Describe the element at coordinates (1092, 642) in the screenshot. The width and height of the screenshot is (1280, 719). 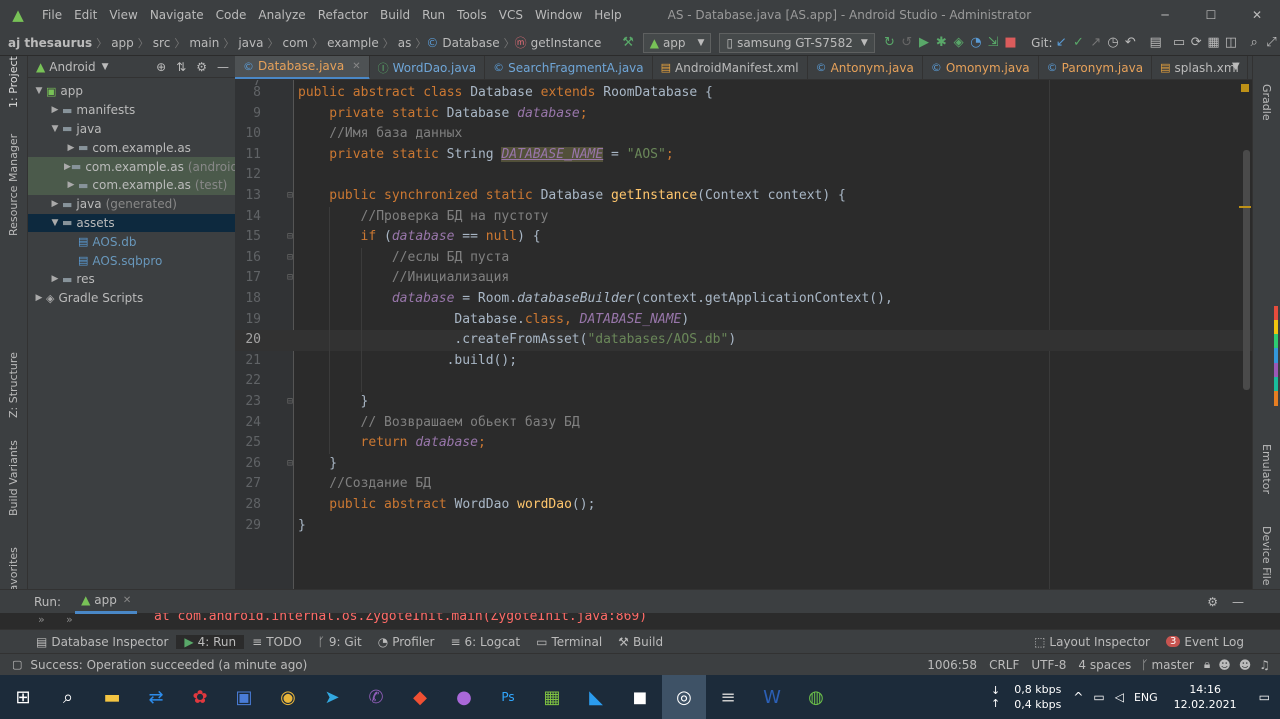
I see `layout-inspector-button: ⬚ Layout Inspector` at that location.